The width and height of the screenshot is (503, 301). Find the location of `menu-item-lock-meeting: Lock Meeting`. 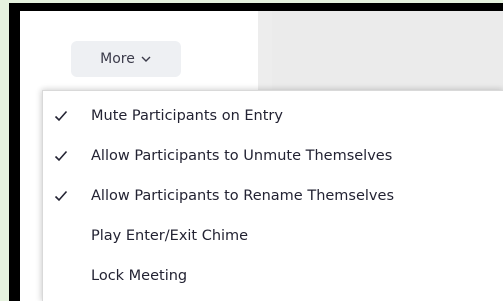

menu-item-lock-meeting: Lock Meeting is located at coordinates (273, 276).